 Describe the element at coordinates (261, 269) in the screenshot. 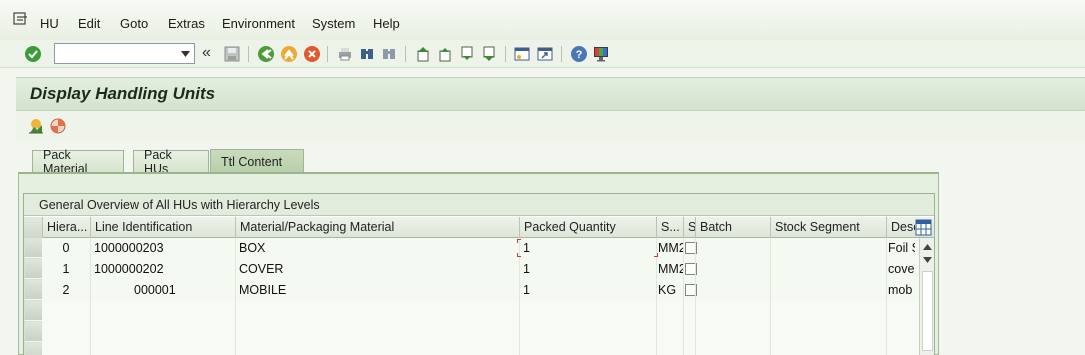

I see `cell-material: COVER` at that location.